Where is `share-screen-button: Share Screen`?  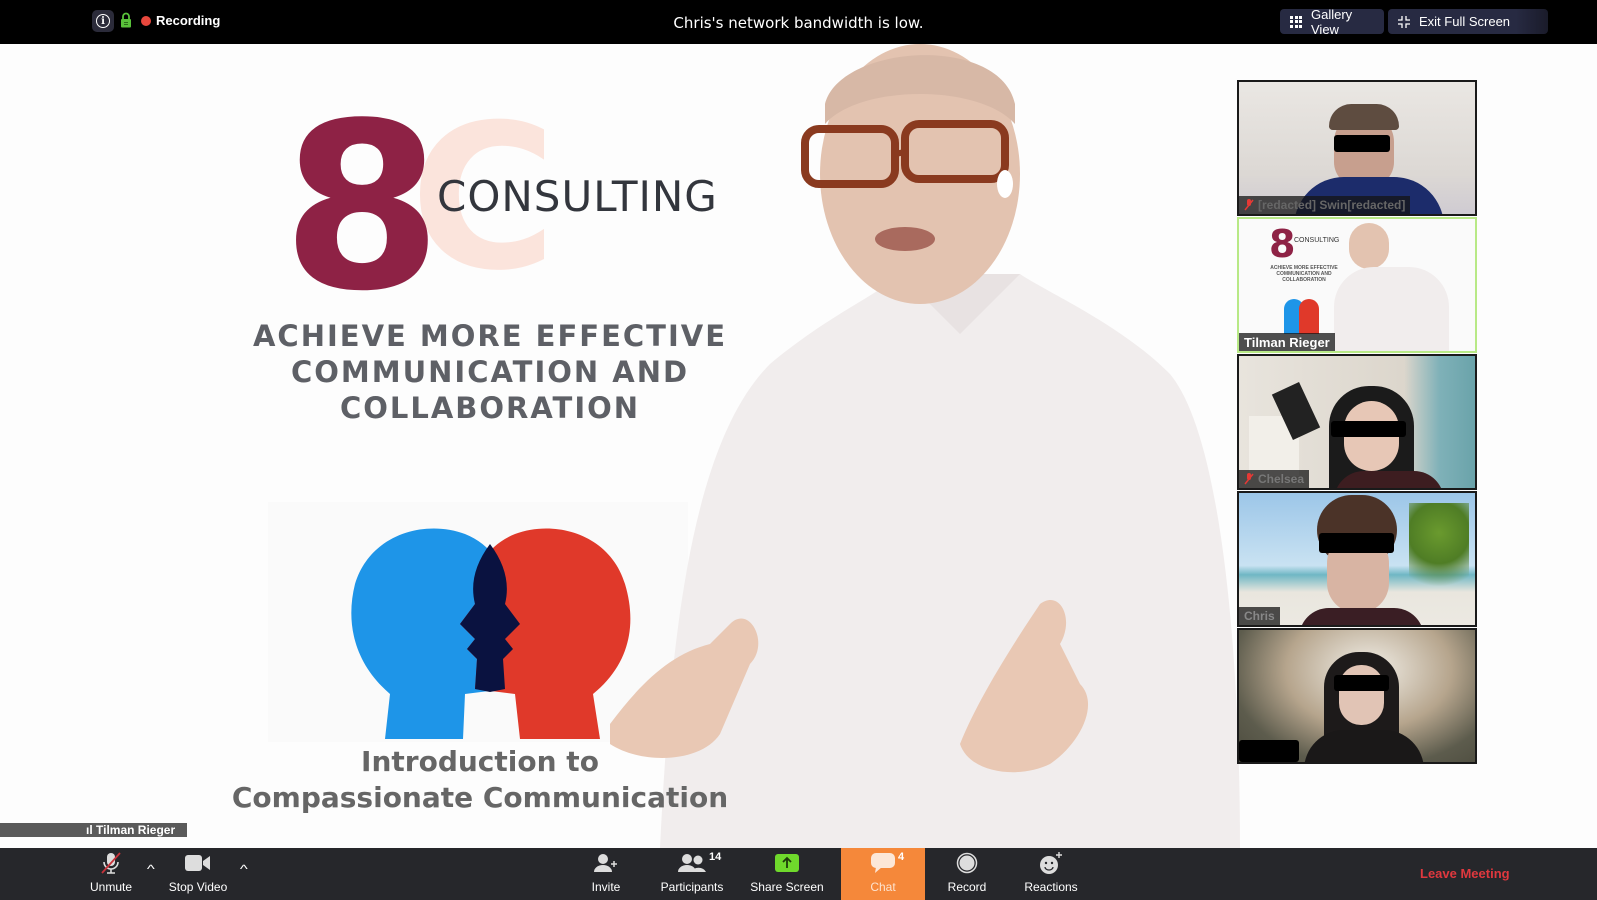
share-screen-button: Share Screen is located at coordinates (787, 874).